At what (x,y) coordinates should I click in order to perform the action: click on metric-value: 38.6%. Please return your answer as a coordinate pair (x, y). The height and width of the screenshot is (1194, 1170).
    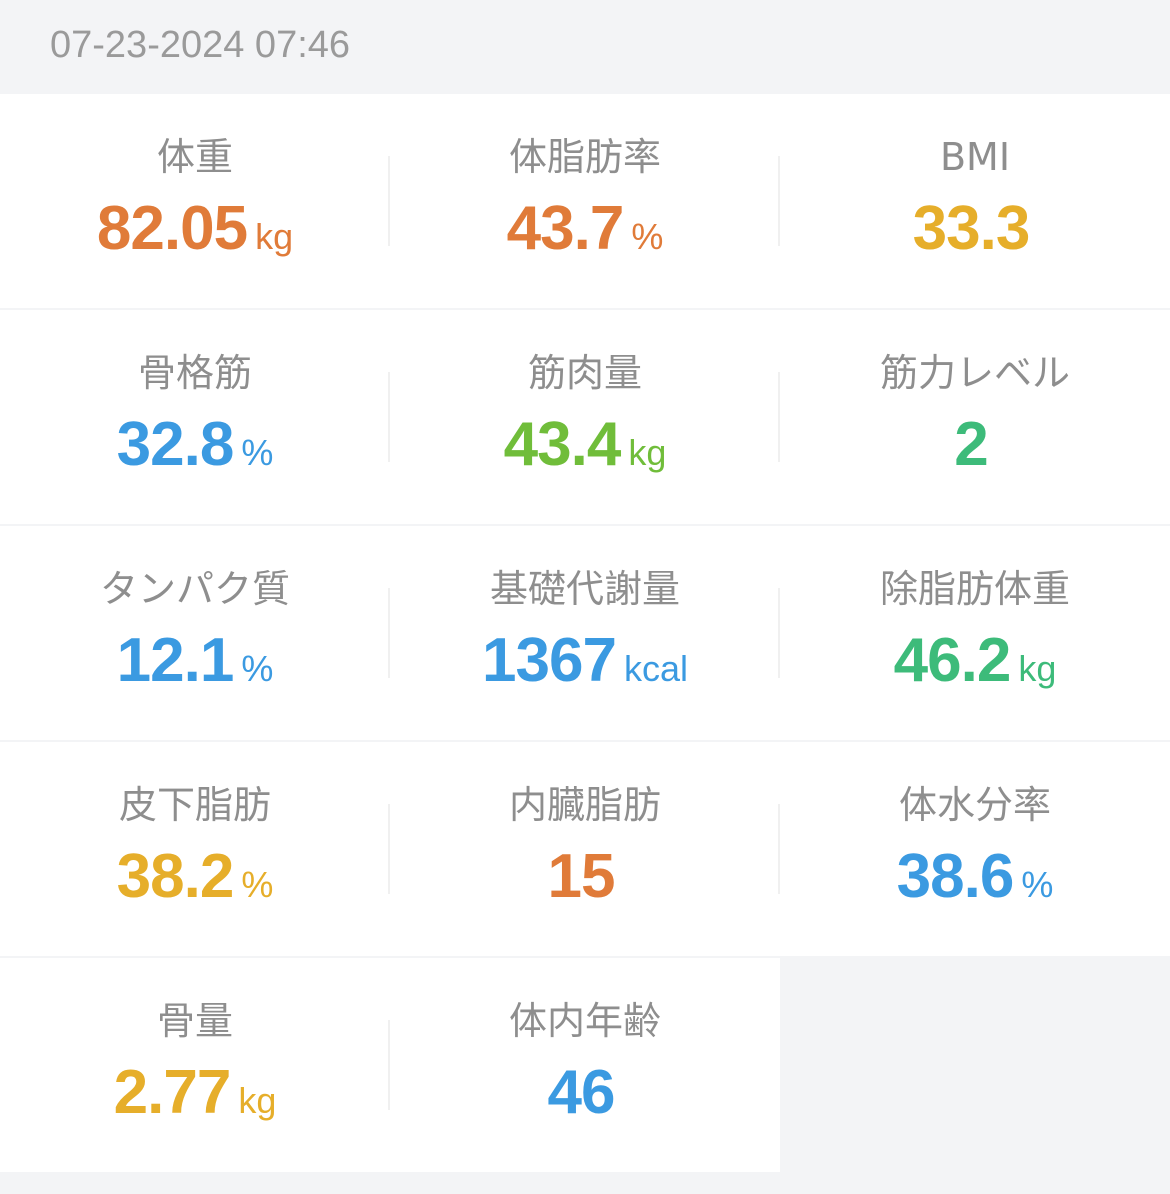
    Looking at the image, I should click on (975, 884).